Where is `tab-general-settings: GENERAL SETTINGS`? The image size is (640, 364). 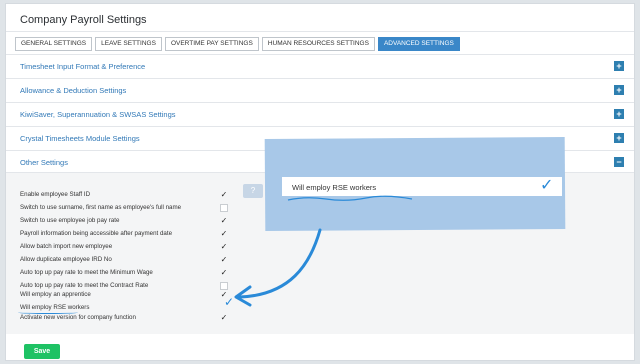 tab-general-settings: GENERAL SETTINGS is located at coordinates (54, 44).